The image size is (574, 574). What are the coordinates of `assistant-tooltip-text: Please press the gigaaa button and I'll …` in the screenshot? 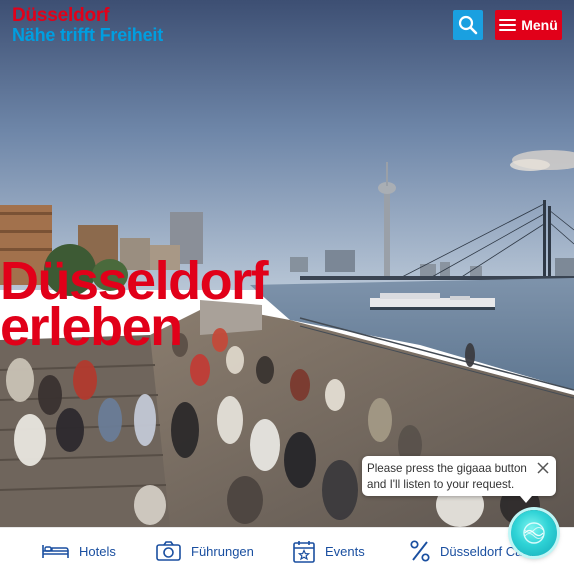 It's located at (447, 476).